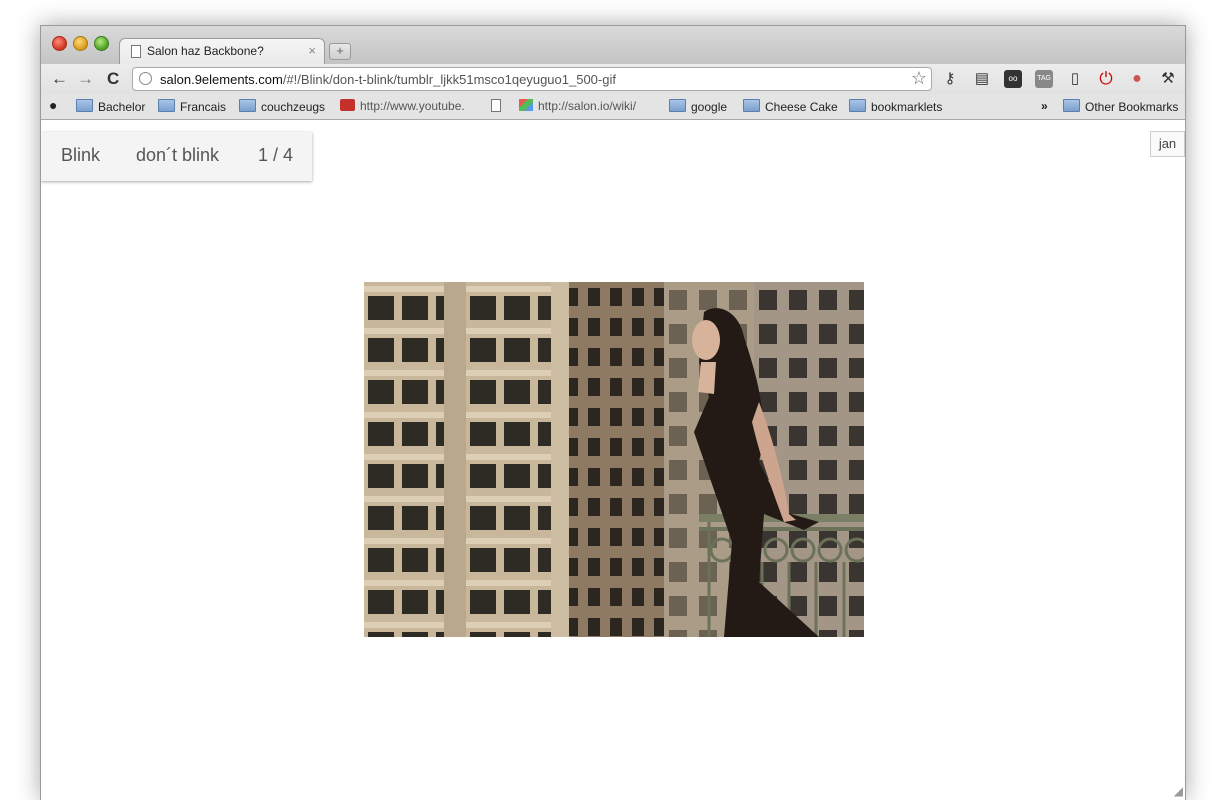  I want to click on other-bookmarks: Other Bookmarks, so click(1120, 106).